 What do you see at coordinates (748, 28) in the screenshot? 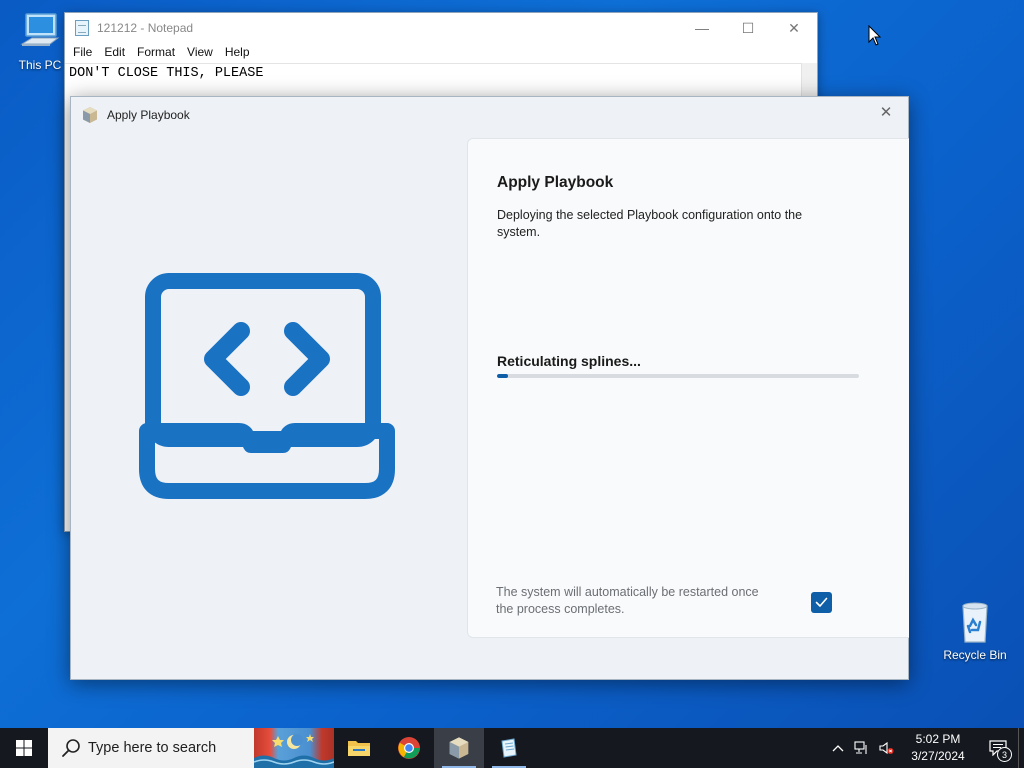
I see `maximize-button: ☐` at bounding box center [748, 28].